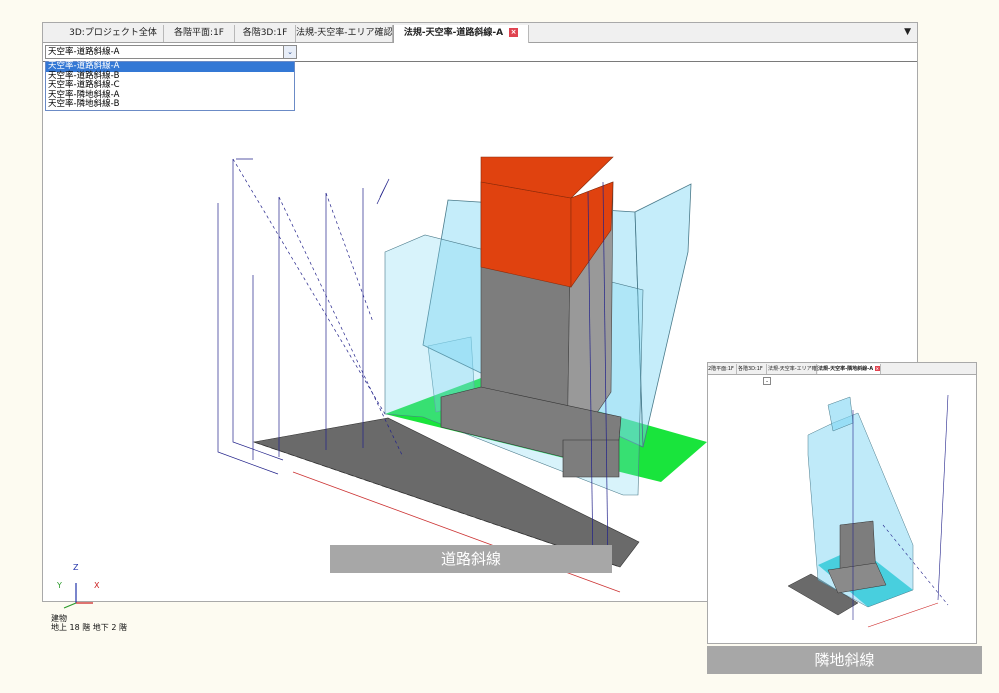 The image size is (999, 693). What do you see at coordinates (907, 32) in the screenshot?
I see `tab-menu-dropdown-icon: ▼` at bounding box center [907, 32].